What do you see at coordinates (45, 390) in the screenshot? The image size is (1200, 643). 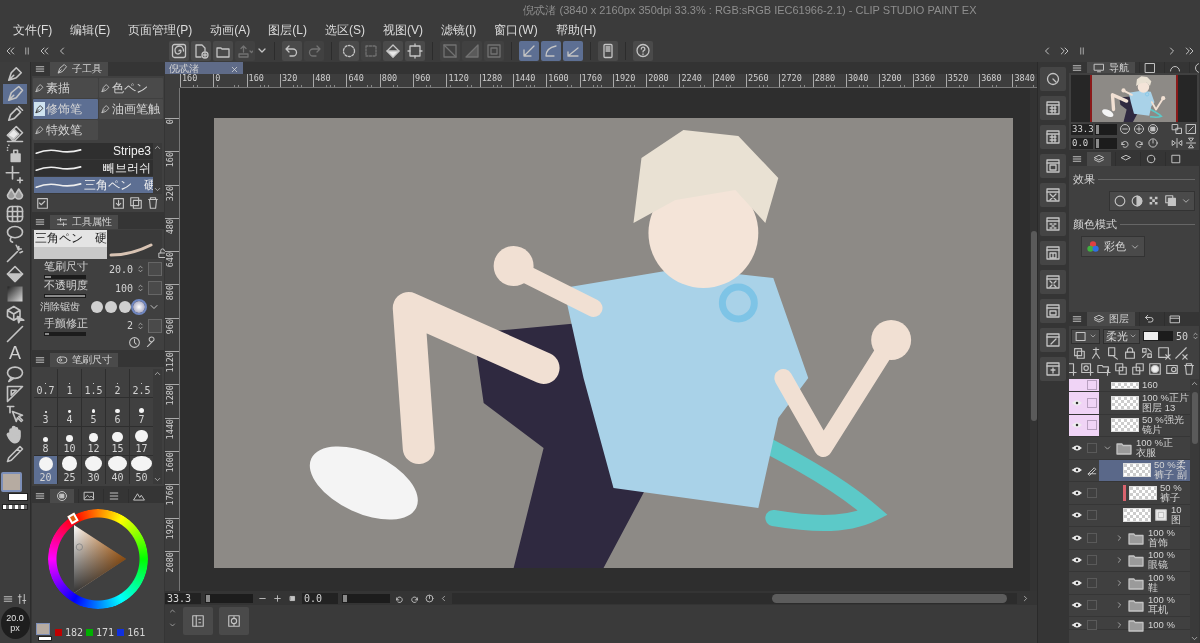 I see `size-label: 0.7` at bounding box center [45, 390].